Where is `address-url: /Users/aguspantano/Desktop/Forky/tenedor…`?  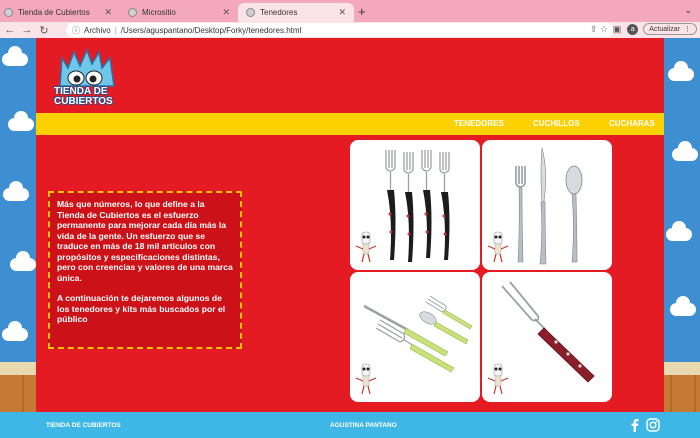 address-url: /Users/aguspantano/Desktop/Forky/tenedor… is located at coordinates (211, 30).